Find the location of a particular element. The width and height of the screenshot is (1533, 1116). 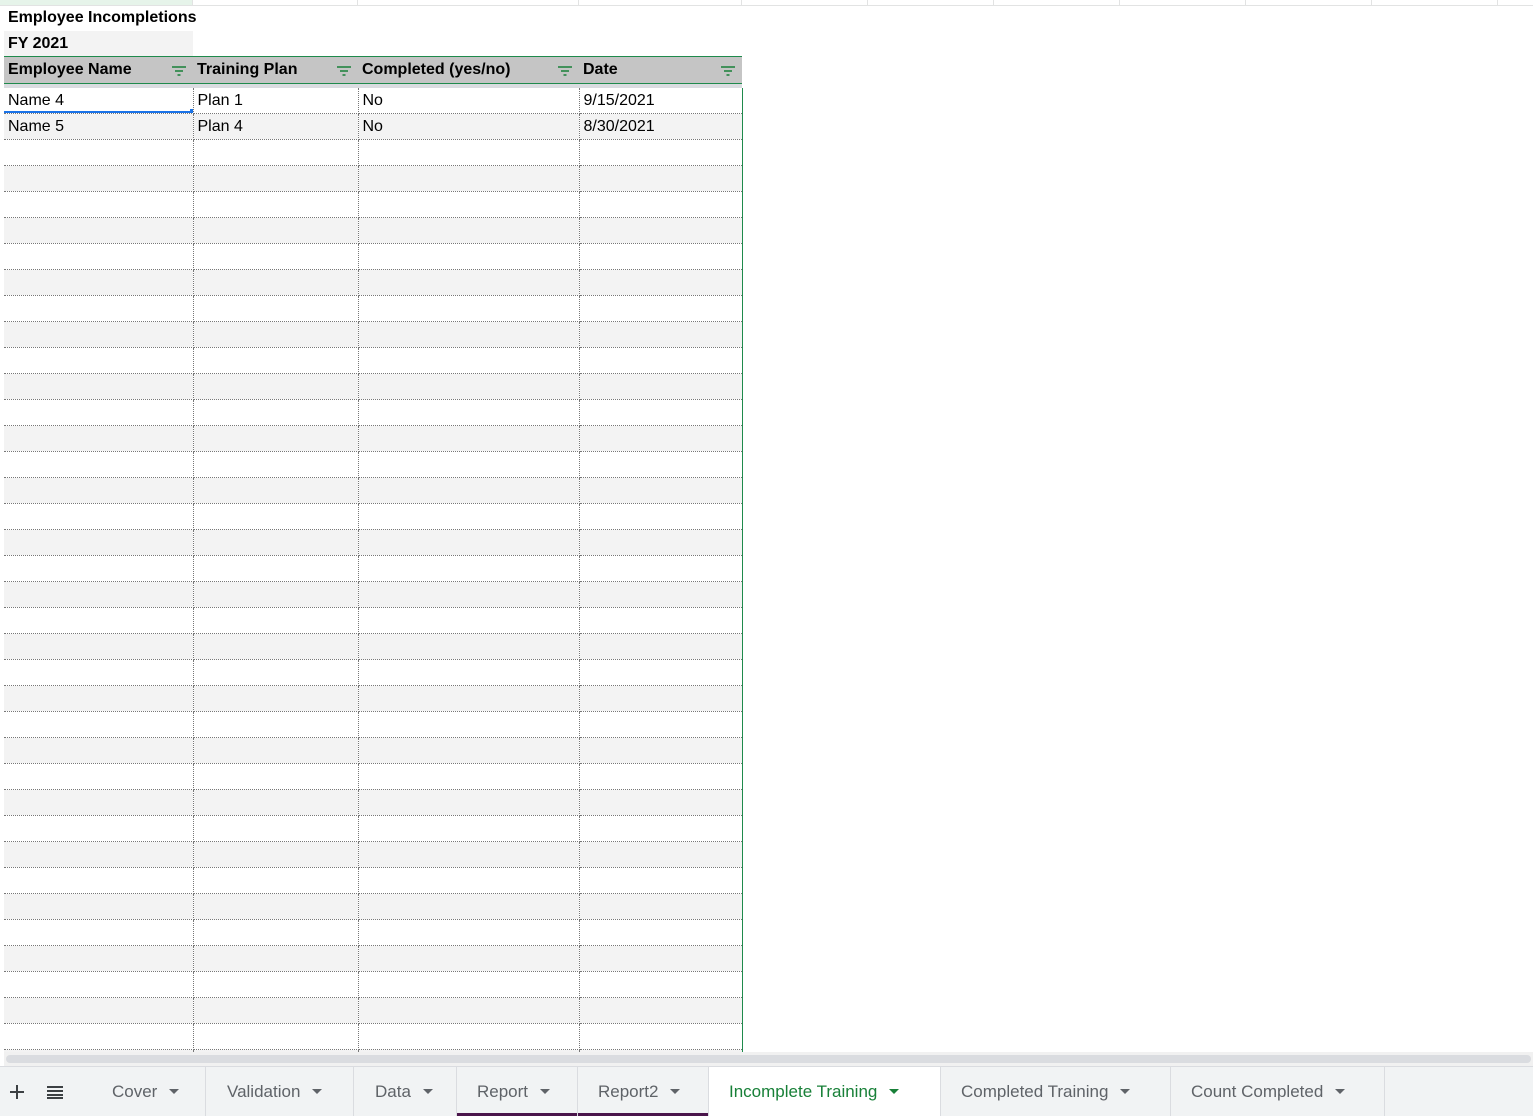

sheet-tab-report2: Report2 is located at coordinates (643, 1091).